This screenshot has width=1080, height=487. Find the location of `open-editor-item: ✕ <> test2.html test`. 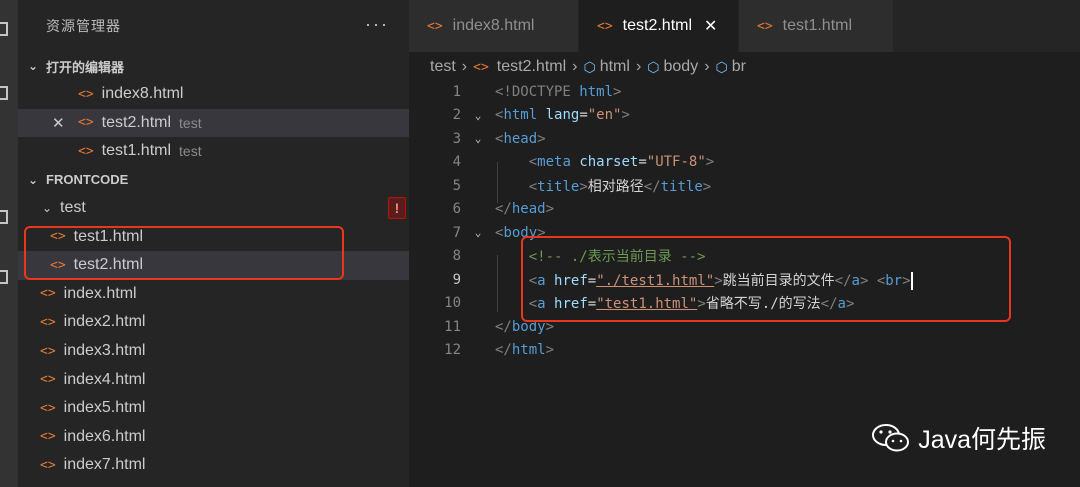

open-editor-item: ✕ <> test2.html test is located at coordinates (213, 123).